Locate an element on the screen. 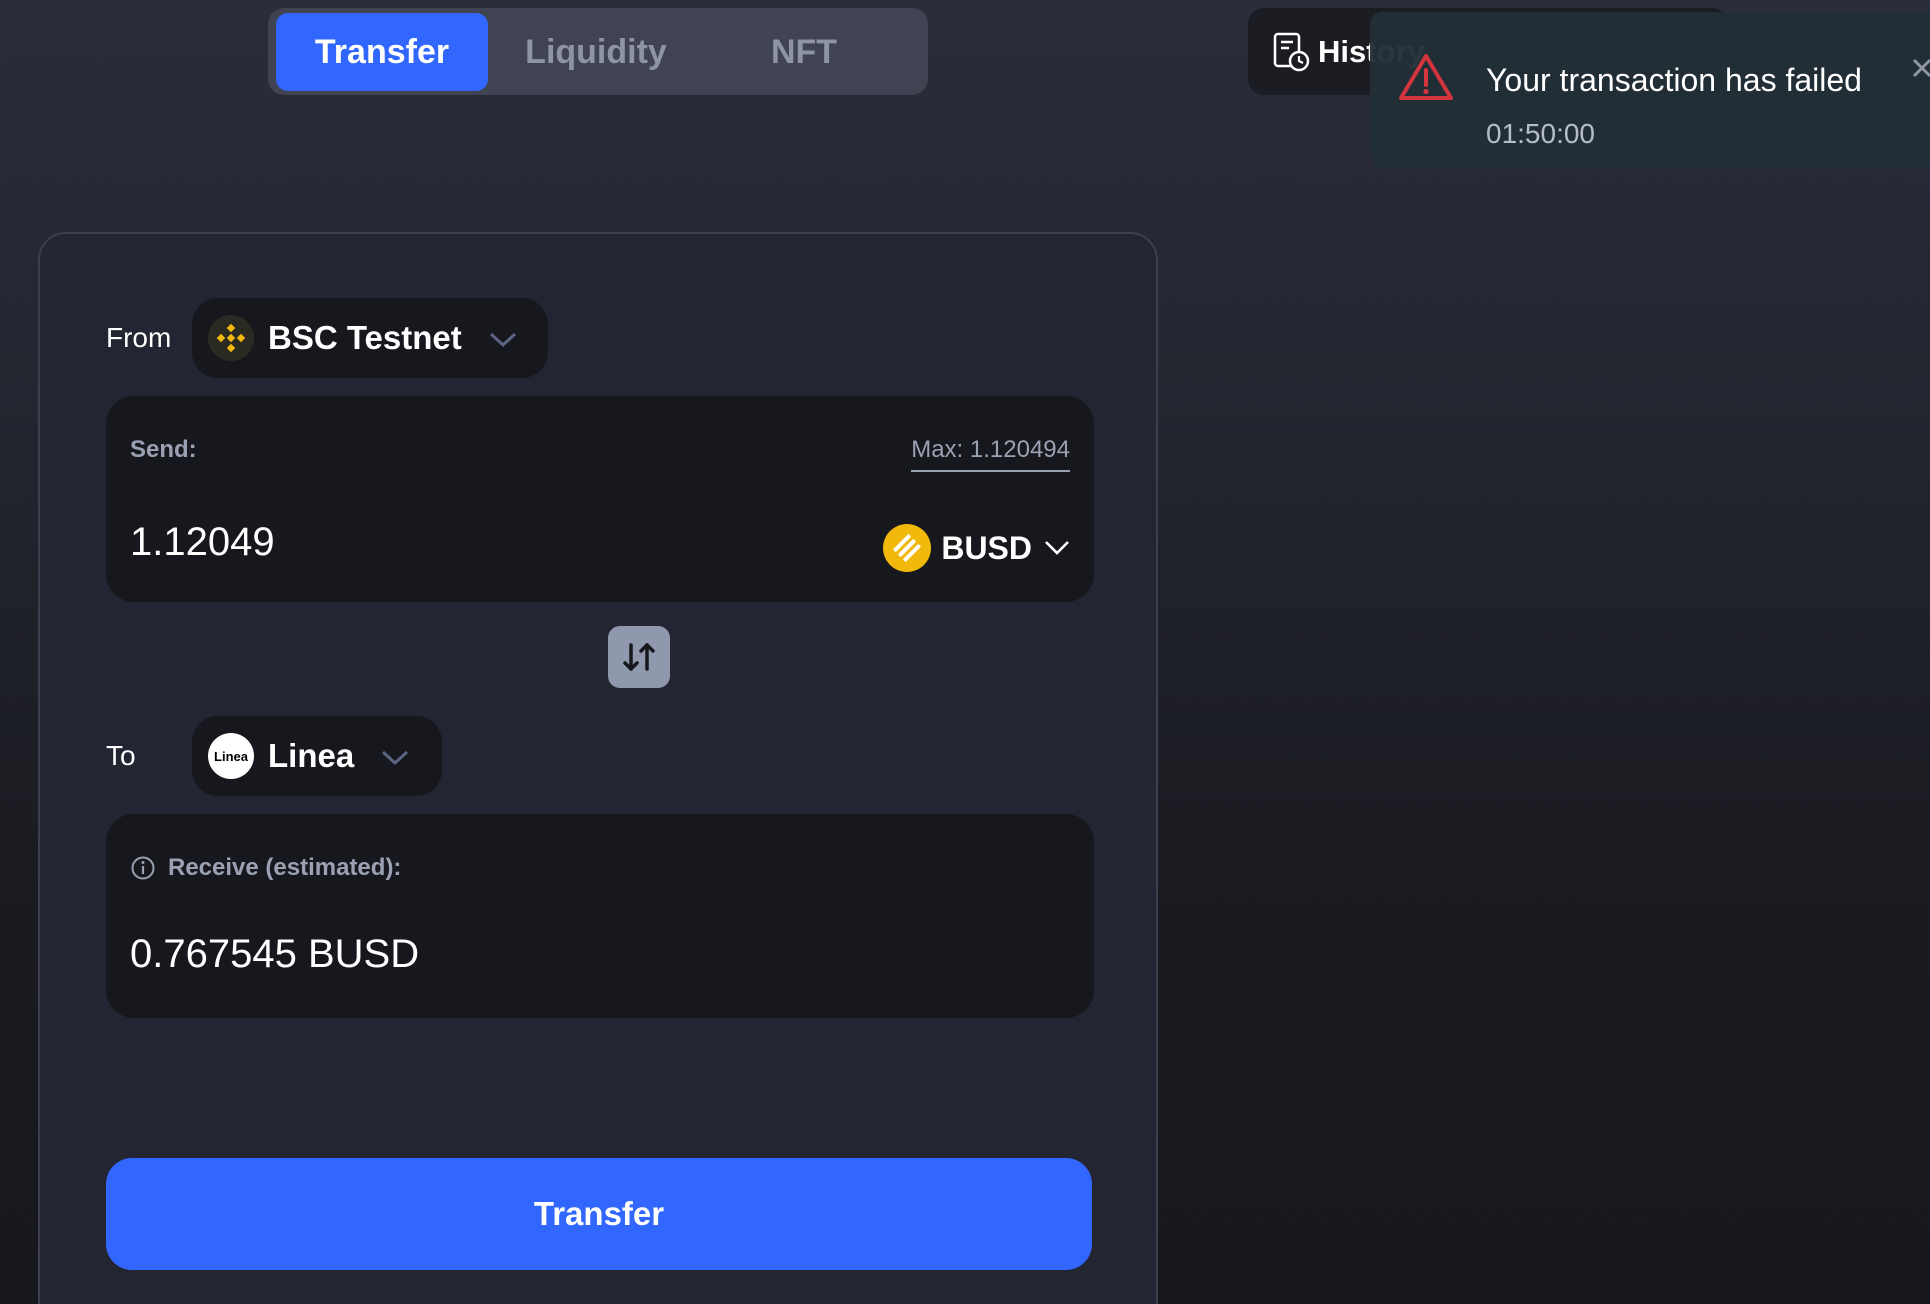 This screenshot has width=1930, height=1304. send-box: Send: Max: 1.120494 BUSD is located at coordinates (600, 499).